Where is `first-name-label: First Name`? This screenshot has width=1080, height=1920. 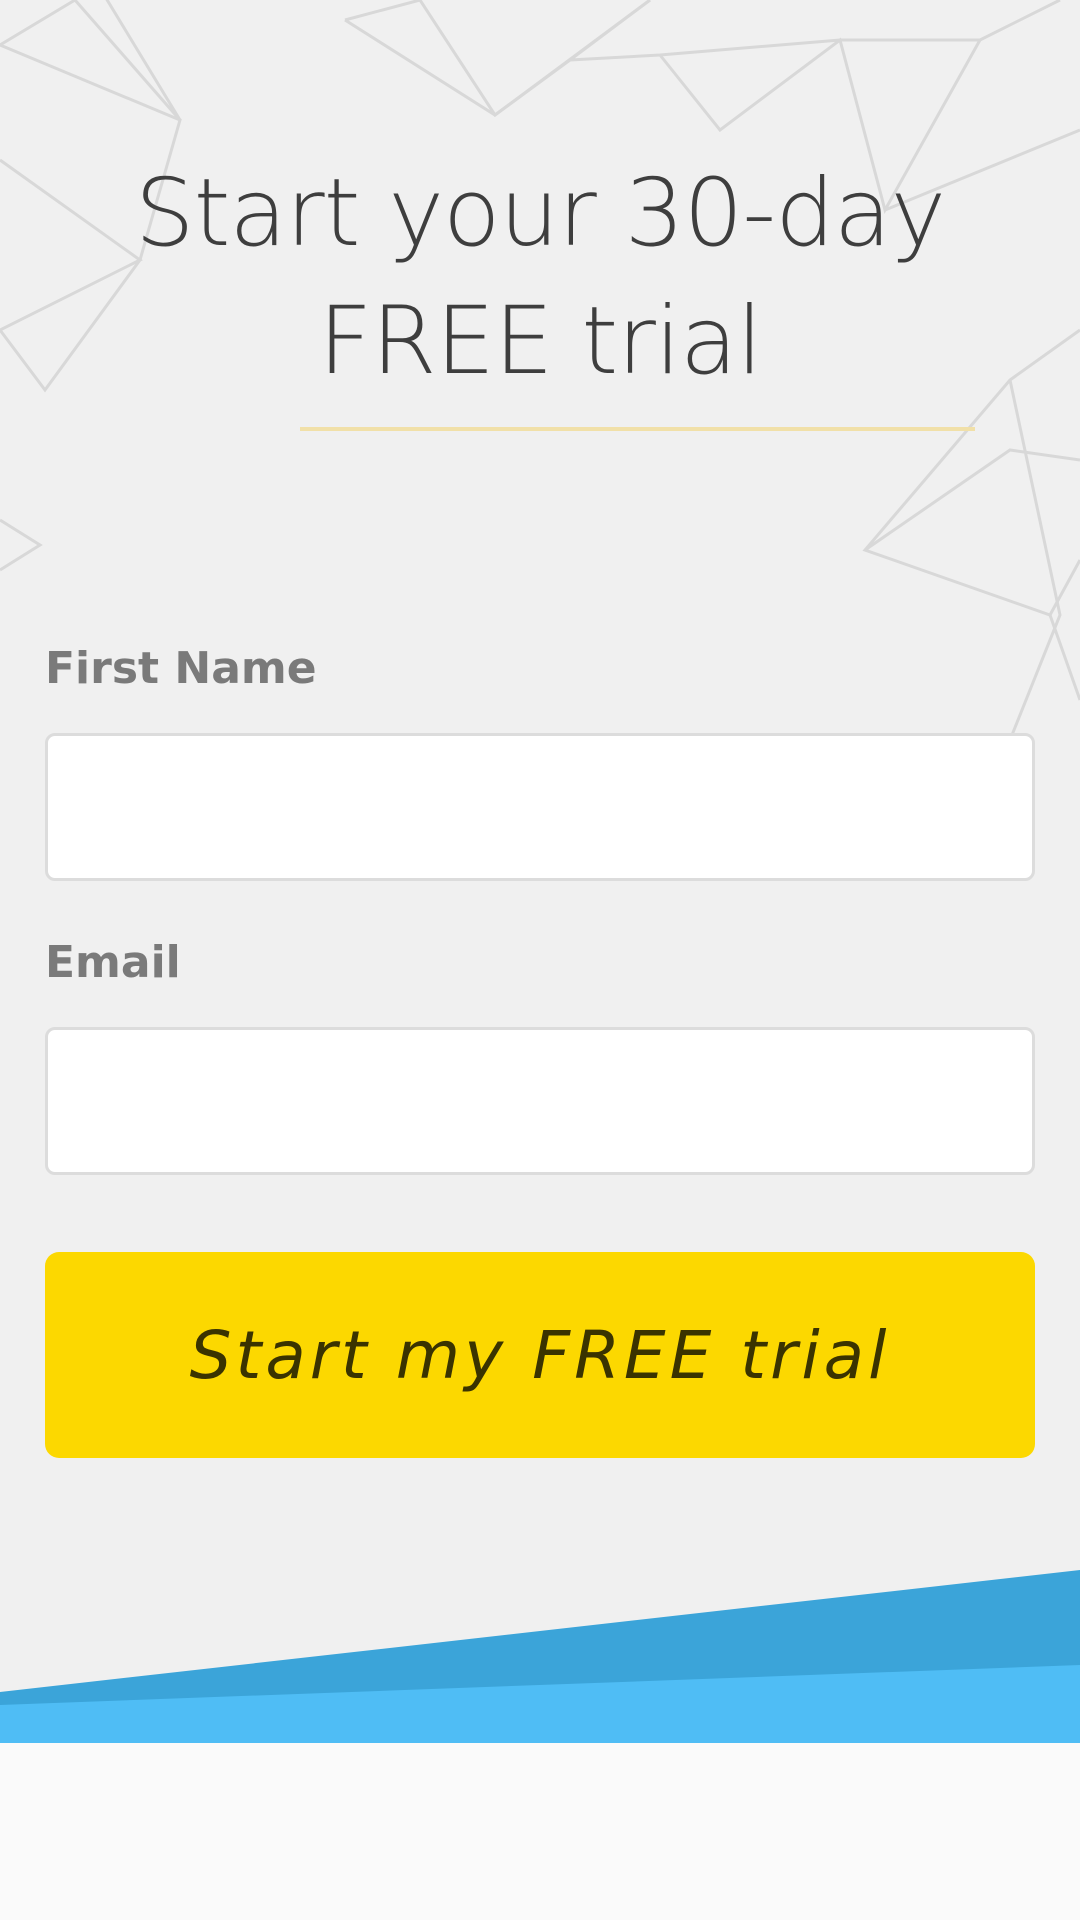
first-name-label: First Name is located at coordinates (181, 668).